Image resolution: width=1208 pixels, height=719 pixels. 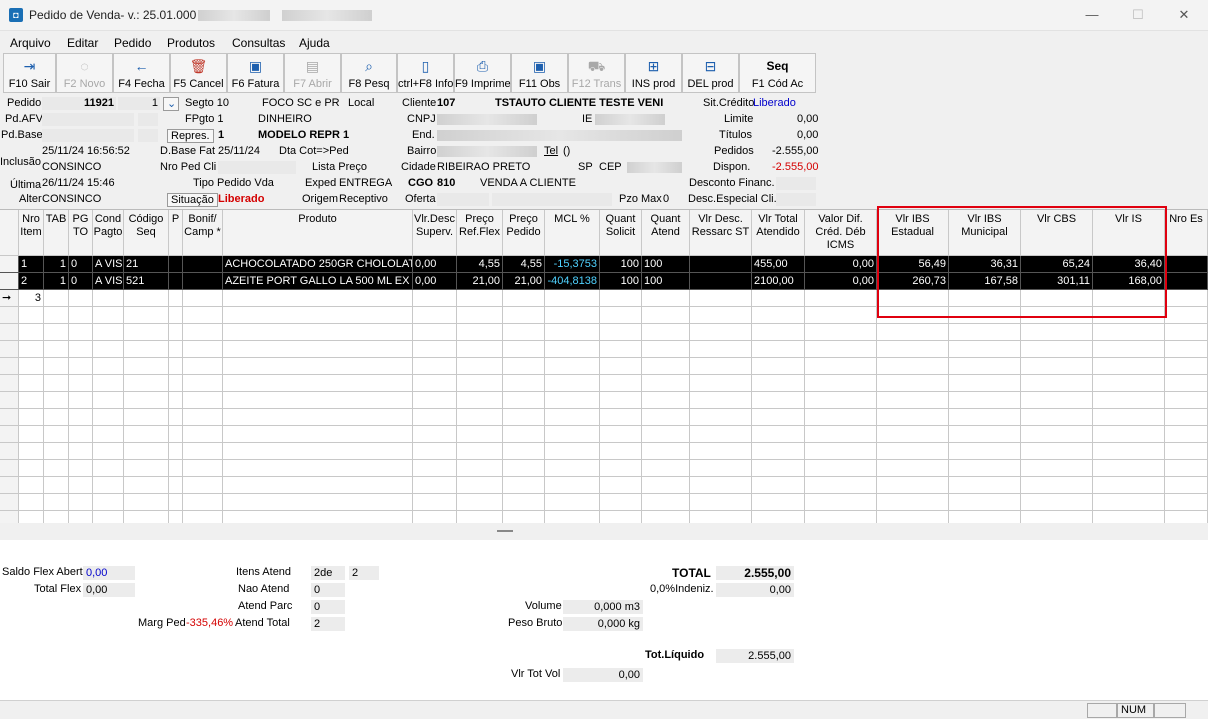 I want to click on menu-produtos: Produtos, so click(x=191, y=43).